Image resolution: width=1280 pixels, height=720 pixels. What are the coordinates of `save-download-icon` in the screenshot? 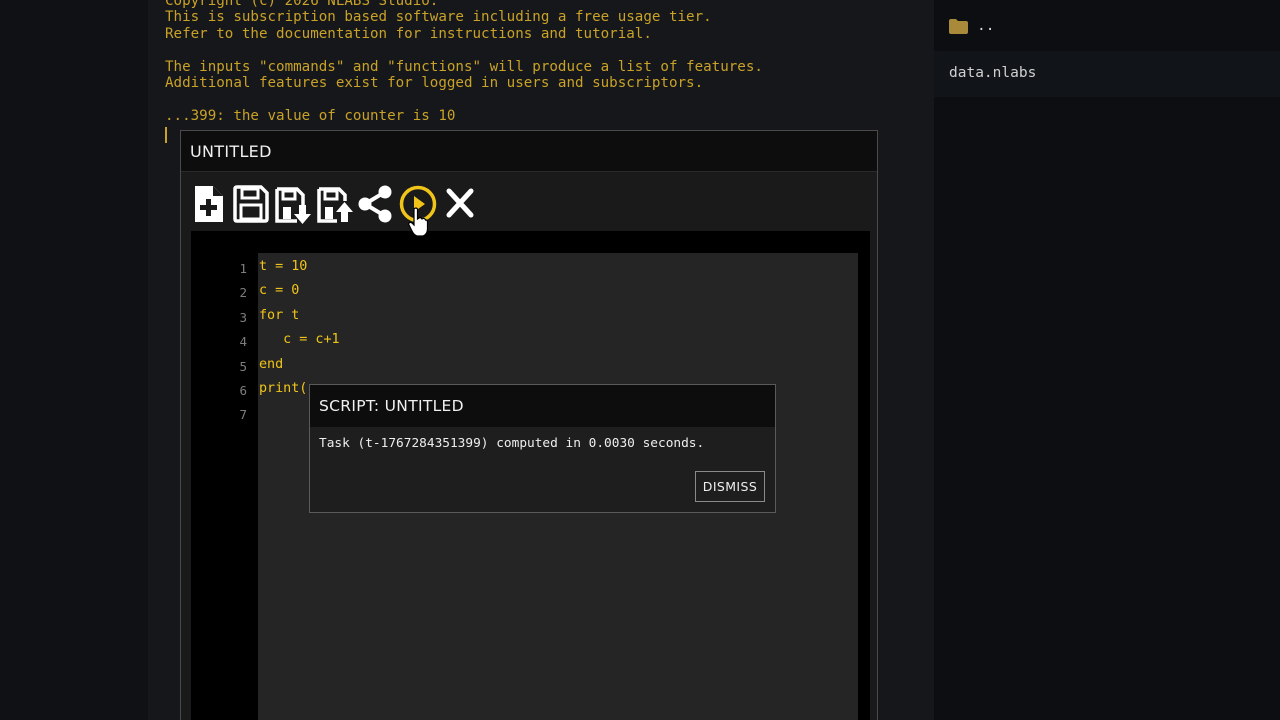 It's located at (293, 205).